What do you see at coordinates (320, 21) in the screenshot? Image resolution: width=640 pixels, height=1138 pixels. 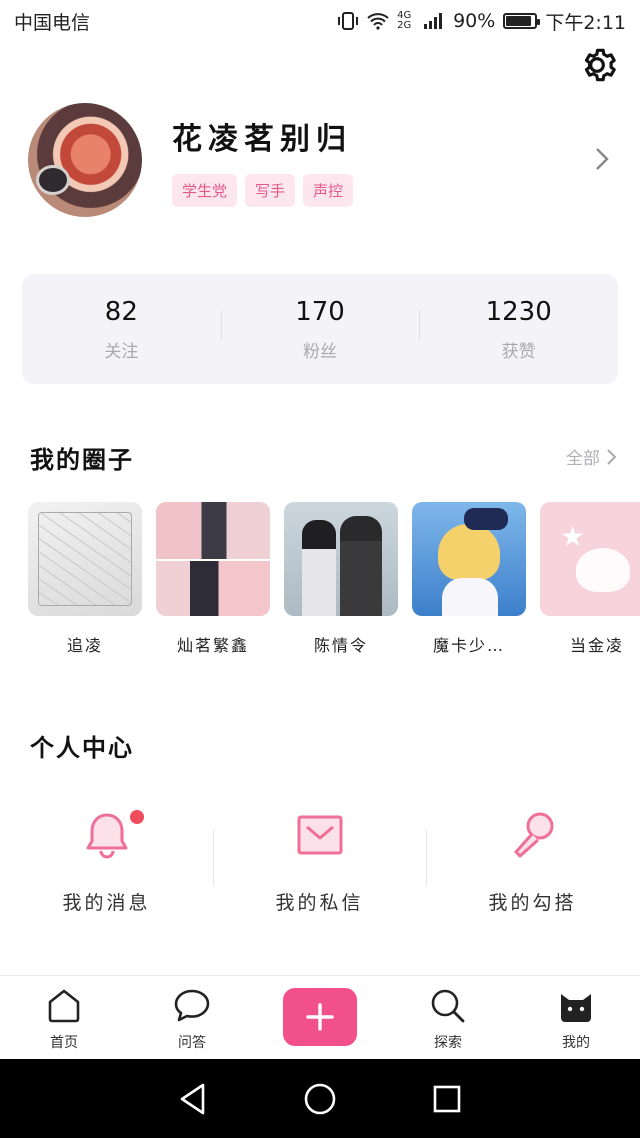 I see `status-bar: 中国电信 4G 2G 90% 下午2:11` at bounding box center [320, 21].